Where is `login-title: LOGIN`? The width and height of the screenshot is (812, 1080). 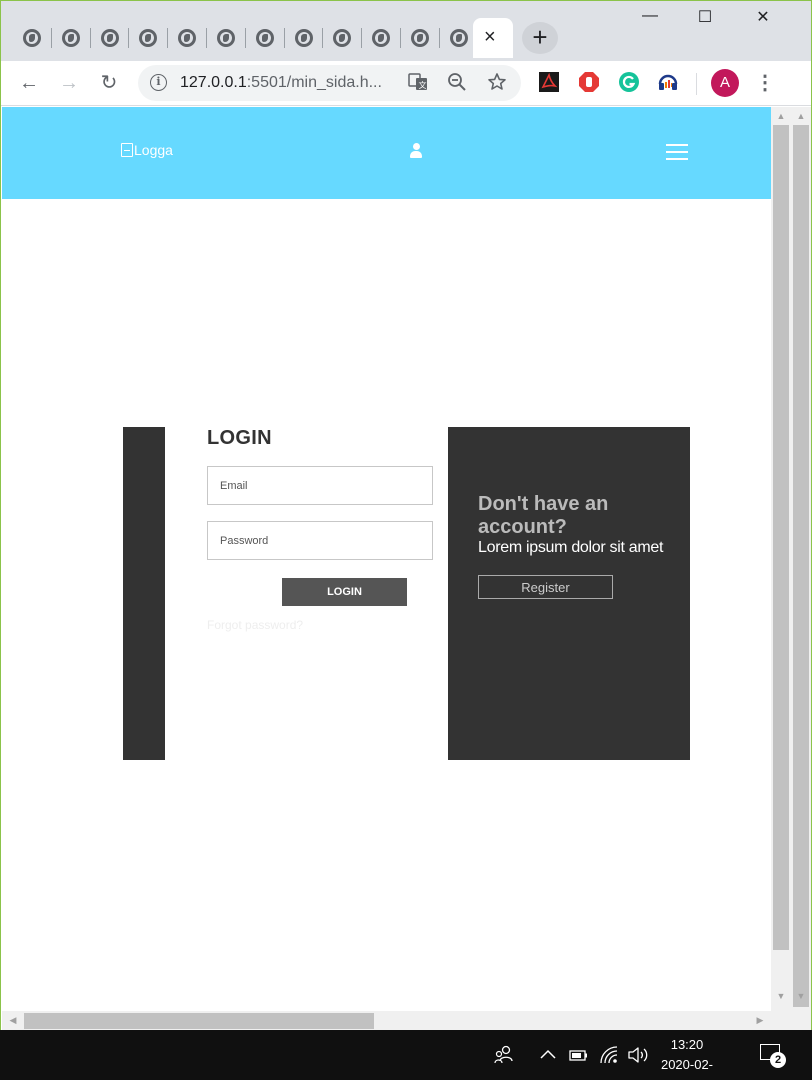 login-title: LOGIN is located at coordinates (239, 438).